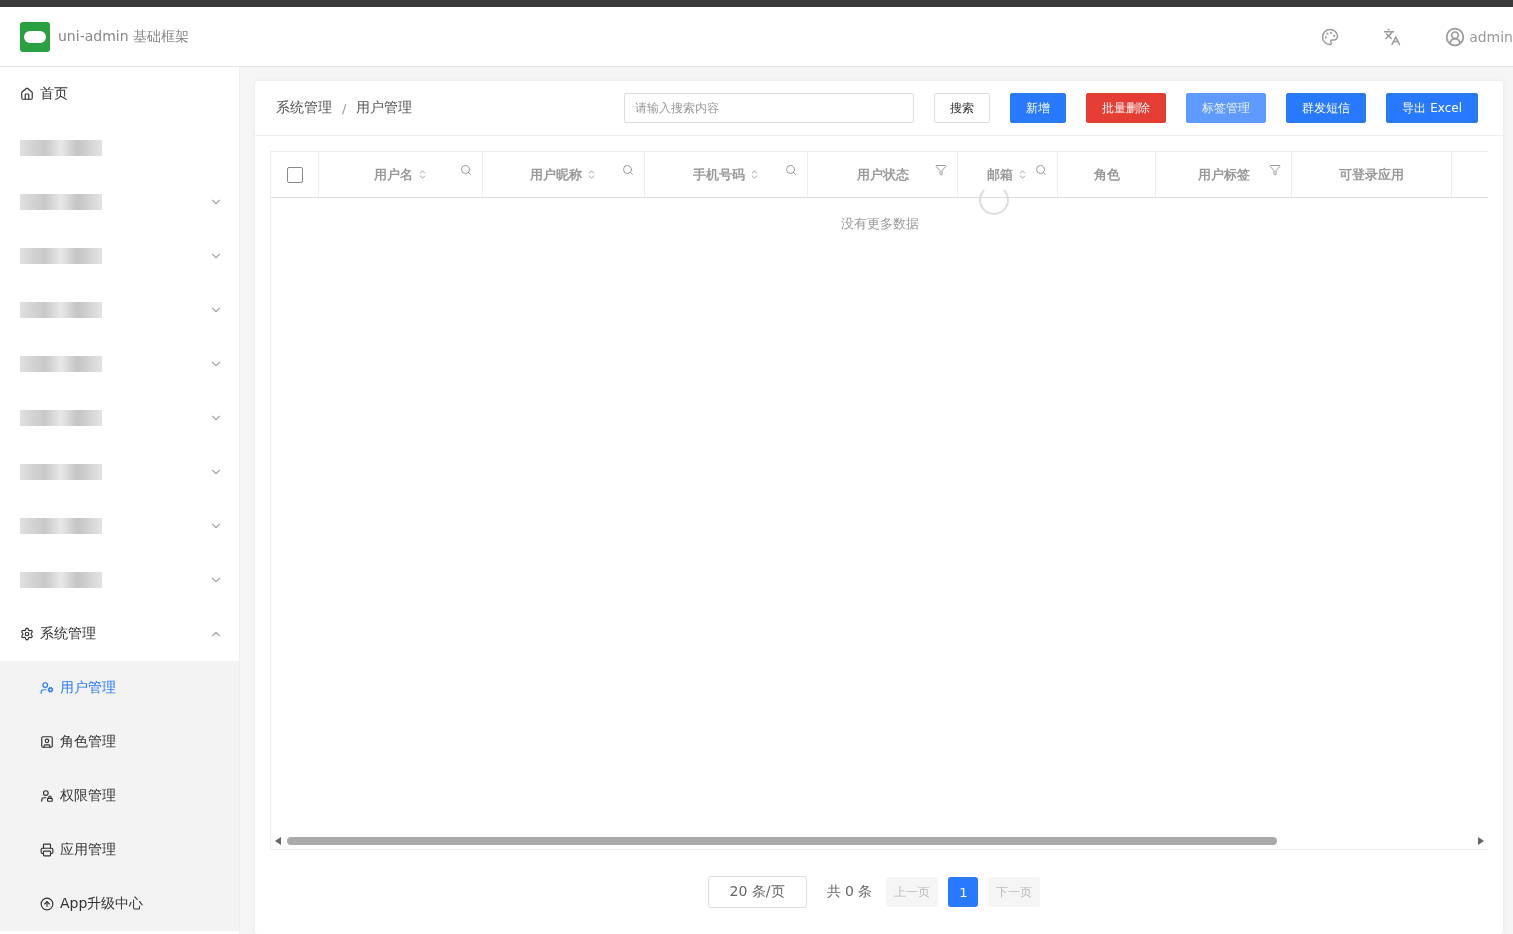 Image resolution: width=1513 pixels, height=934 pixels. What do you see at coordinates (718, 174) in the screenshot?
I see `column-header: 手机号码` at bounding box center [718, 174].